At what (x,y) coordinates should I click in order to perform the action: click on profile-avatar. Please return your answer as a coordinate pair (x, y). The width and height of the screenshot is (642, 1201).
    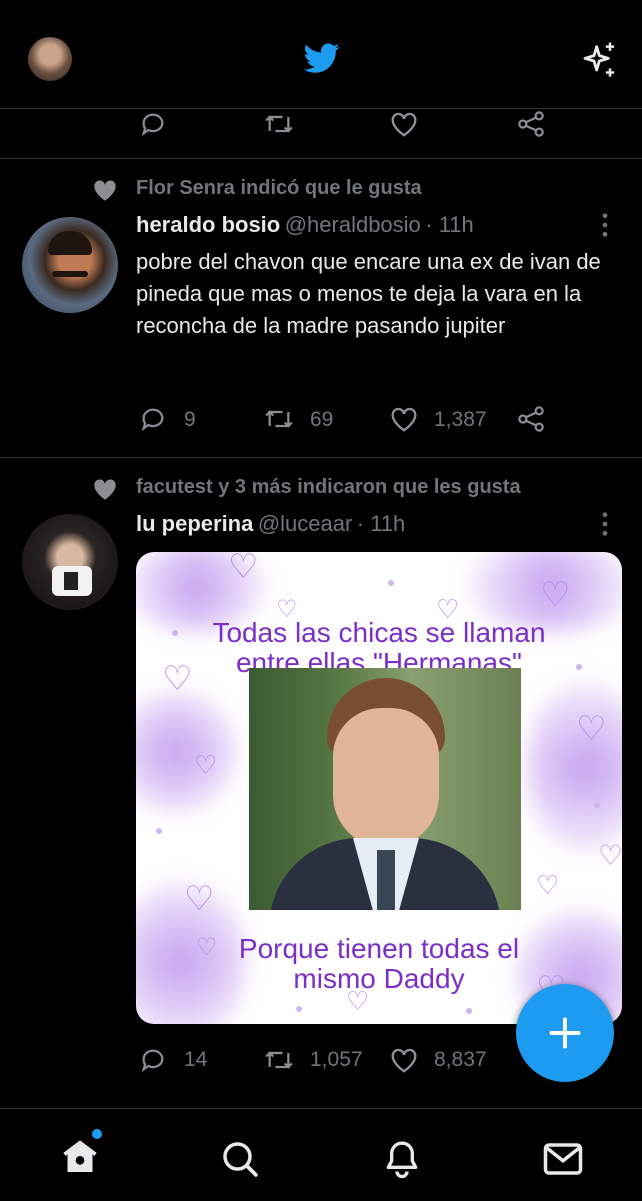
    Looking at the image, I should click on (50, 59).